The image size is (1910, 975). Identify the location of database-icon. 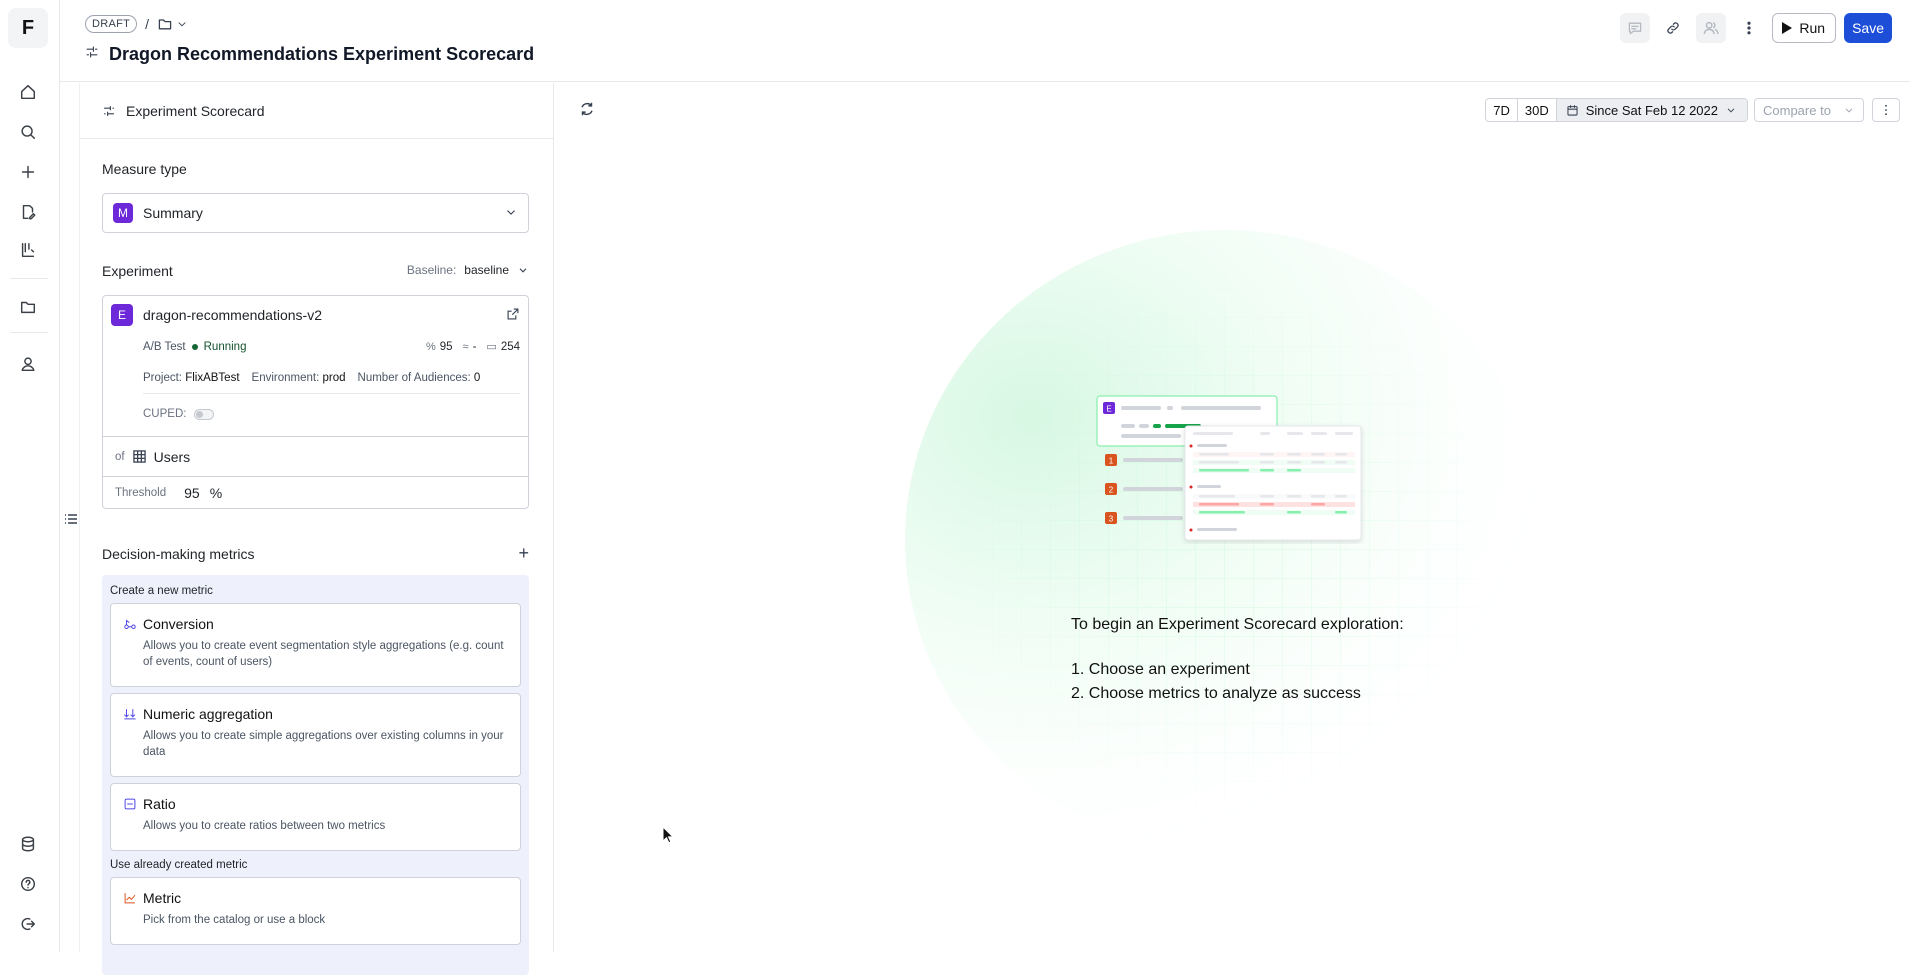
(28, 844).